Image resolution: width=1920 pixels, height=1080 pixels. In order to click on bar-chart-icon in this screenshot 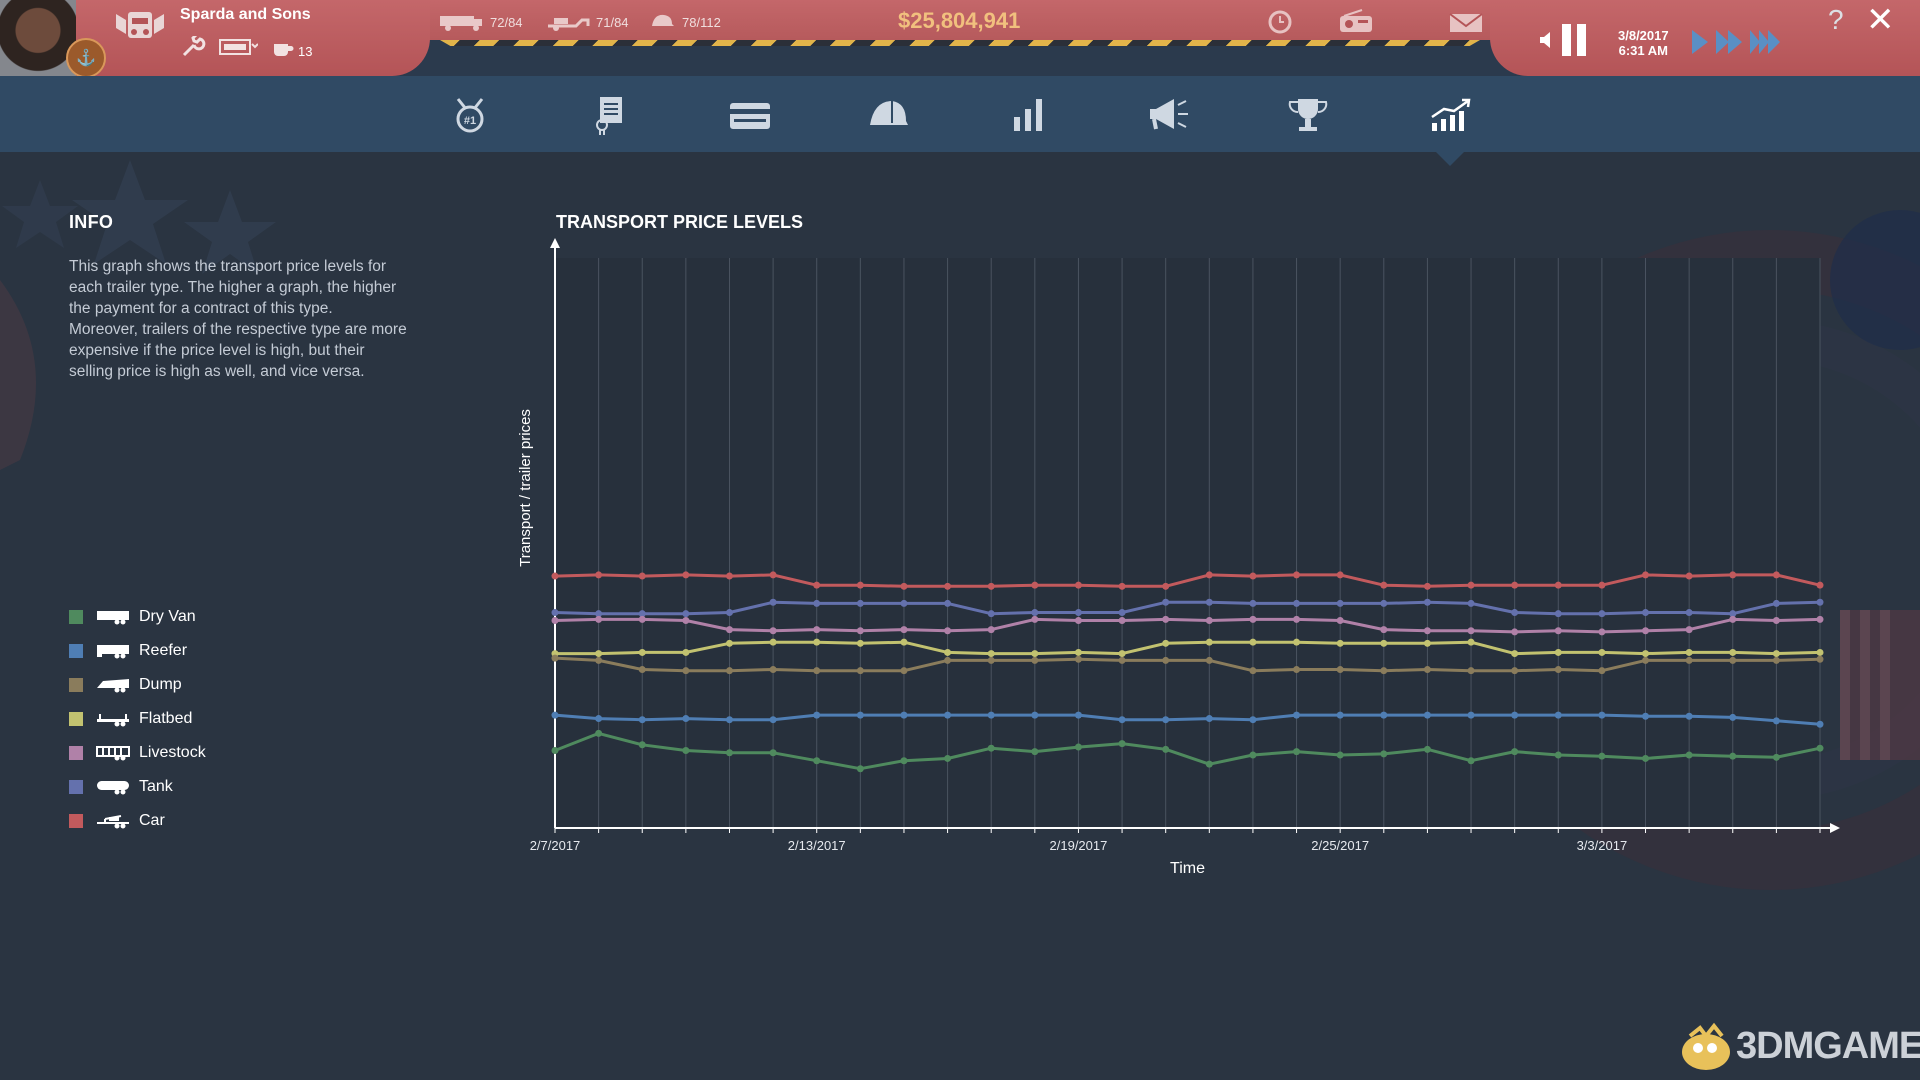, I will do `click(1028, 115)`.